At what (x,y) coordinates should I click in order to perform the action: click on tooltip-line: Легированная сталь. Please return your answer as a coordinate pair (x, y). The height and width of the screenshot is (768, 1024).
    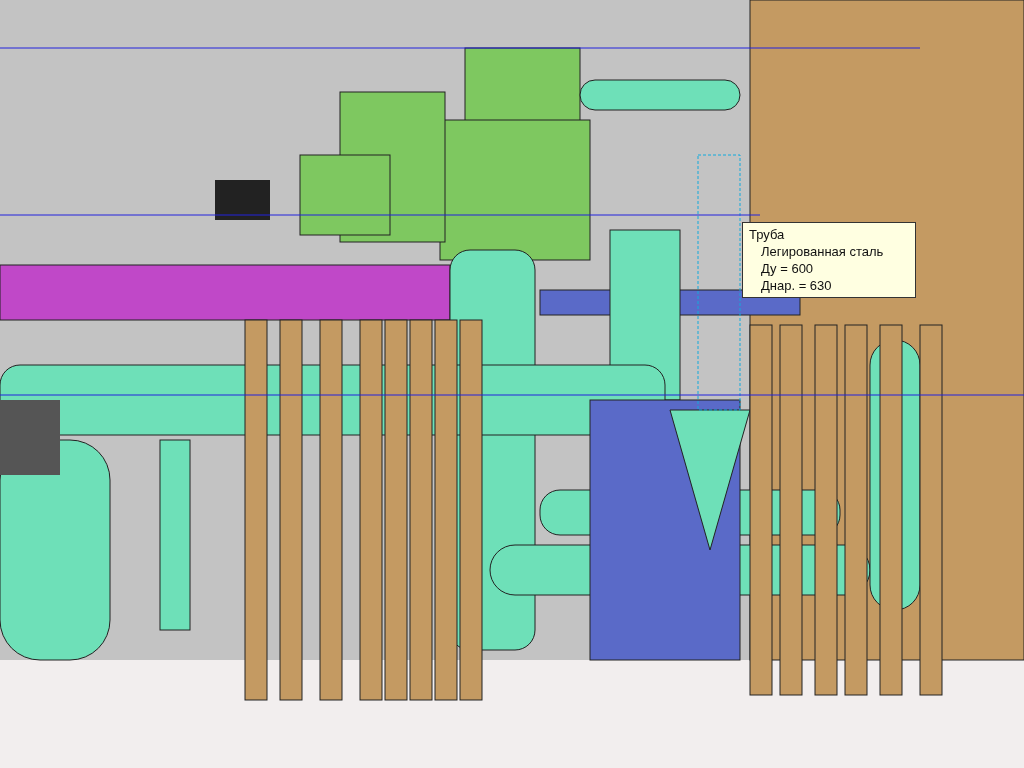
    Looking at the image, I should click on (822, 251).